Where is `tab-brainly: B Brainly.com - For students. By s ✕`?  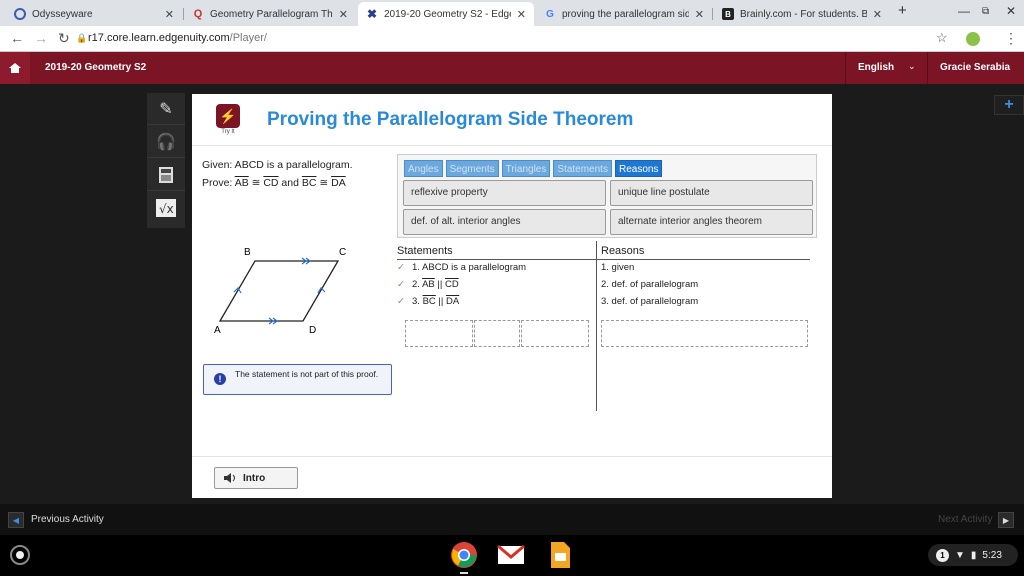
tab-brainly: B Brainly.com - For students. By s ✕ is located at coordinates (802, 14).